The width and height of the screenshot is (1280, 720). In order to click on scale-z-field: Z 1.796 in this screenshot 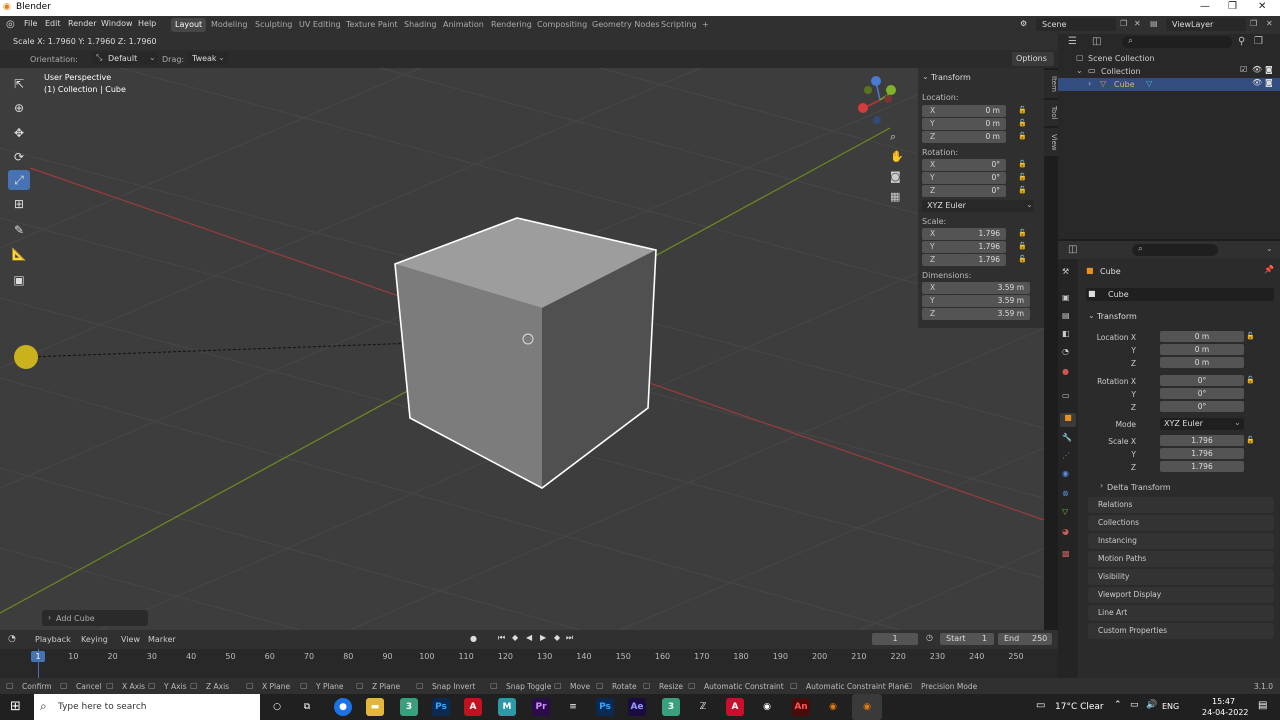, I will do `click(964, 260)`.